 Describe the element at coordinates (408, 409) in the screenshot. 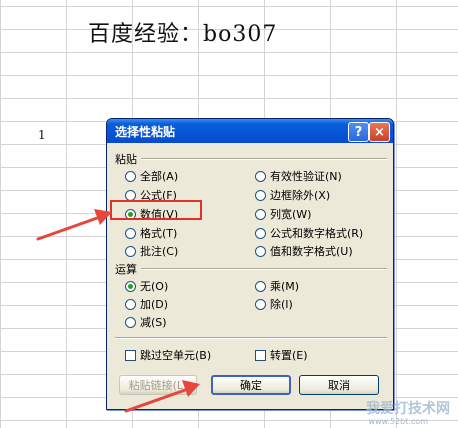

I see `site-brand-watermark: 我爱打技术网` at that location.